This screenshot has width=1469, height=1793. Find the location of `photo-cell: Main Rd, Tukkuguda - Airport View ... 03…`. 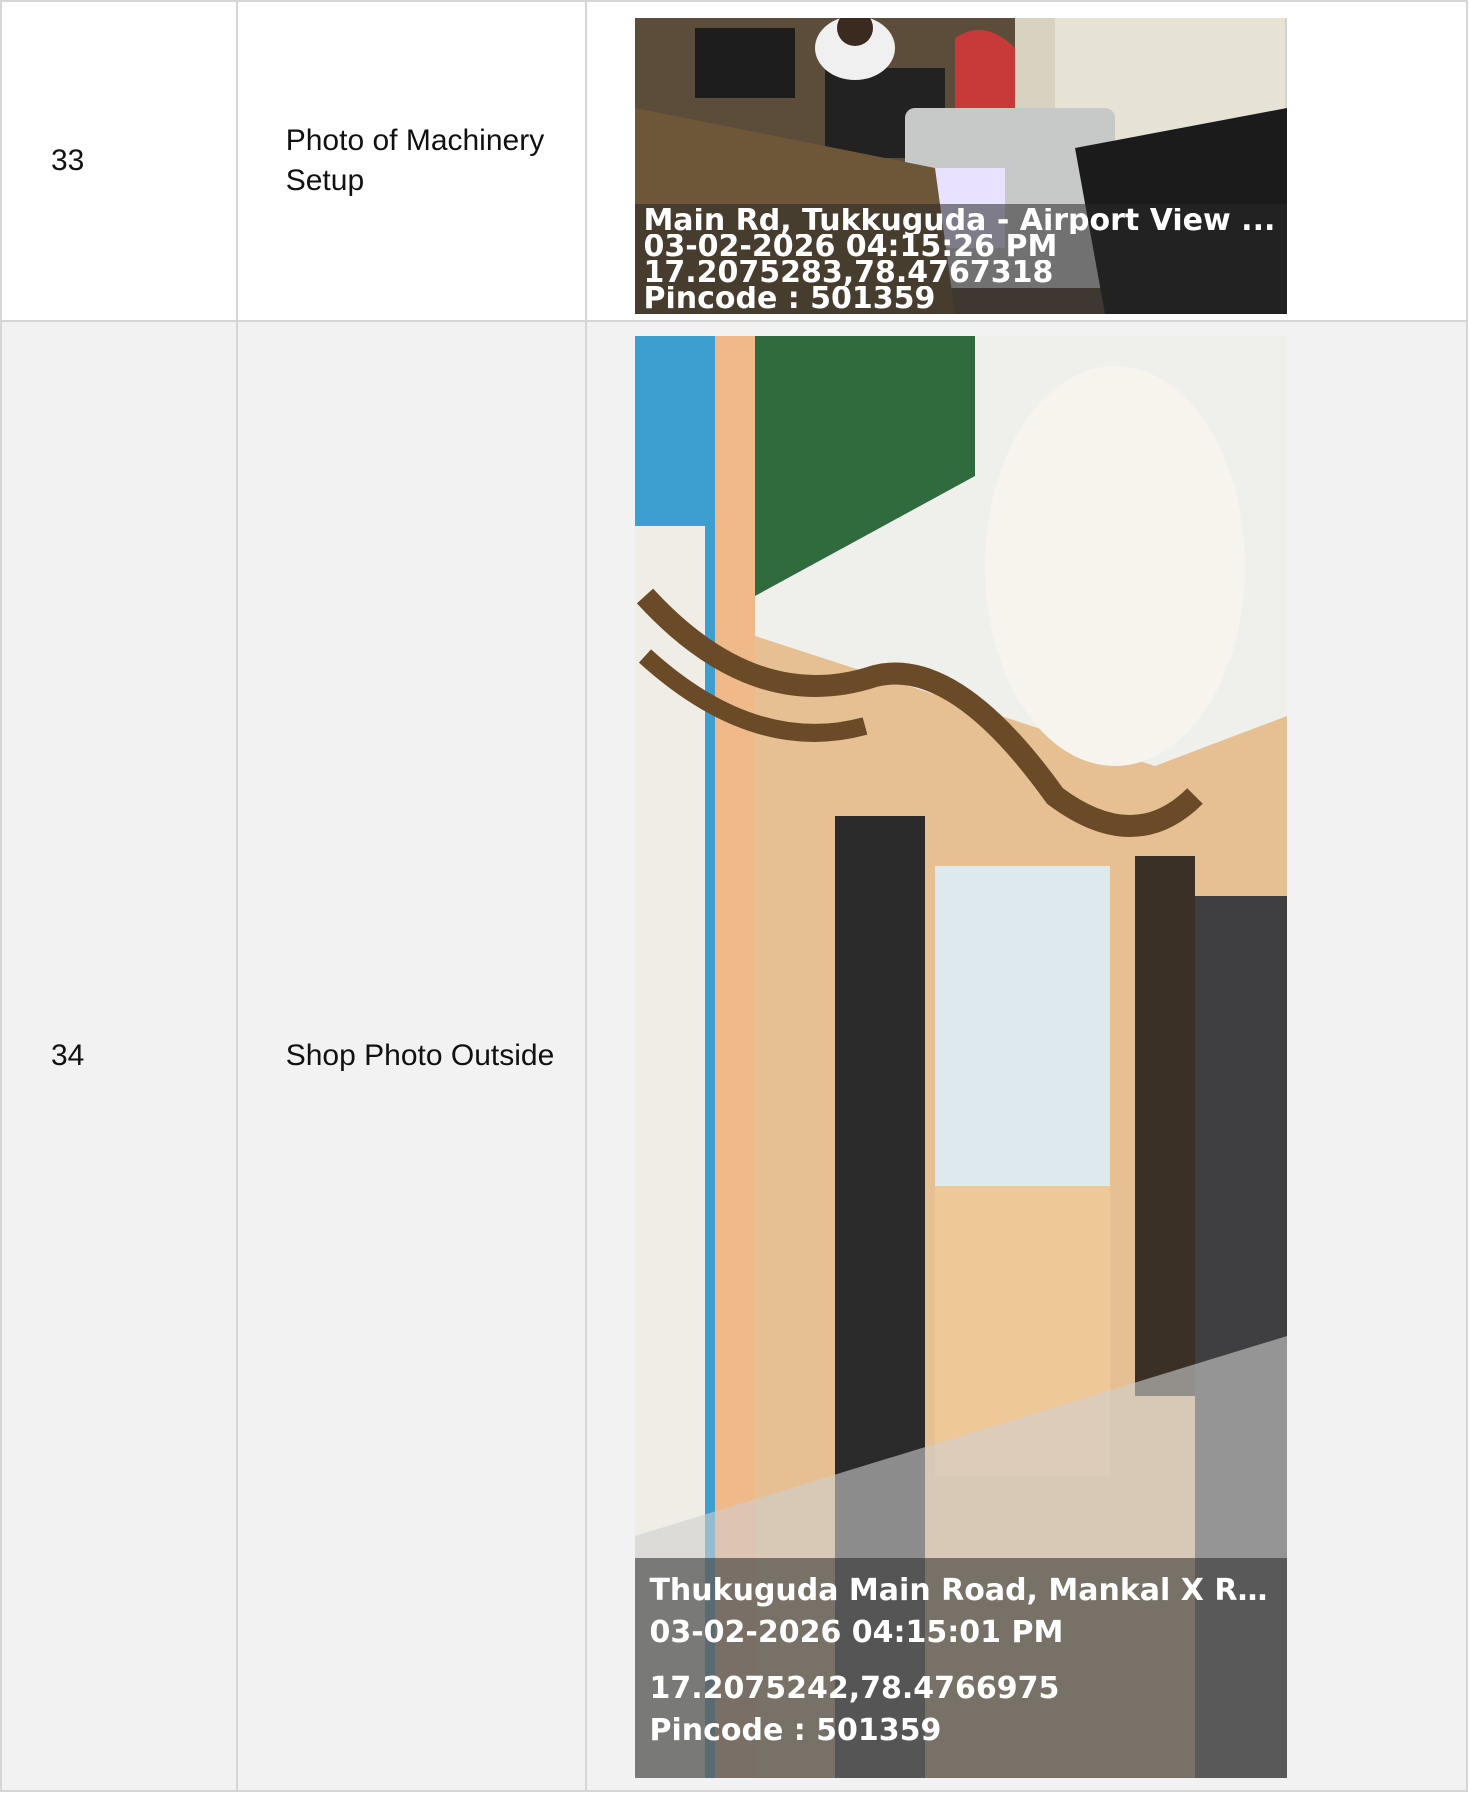

photo-cell: Main Rd, Tukkuguda - Airport View ... 03… is located at coordinates (1026, 161).